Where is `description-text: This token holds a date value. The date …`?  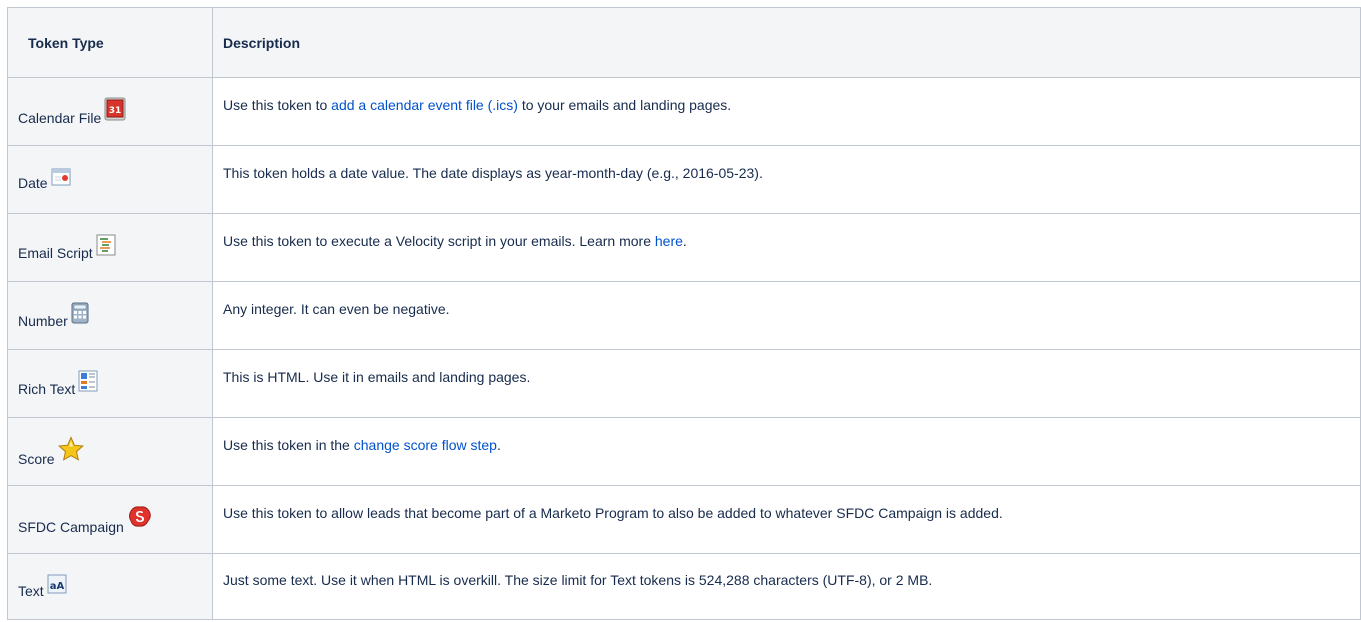 description-text: This token holds a date value. The date … is located at coordinates (493, 172).